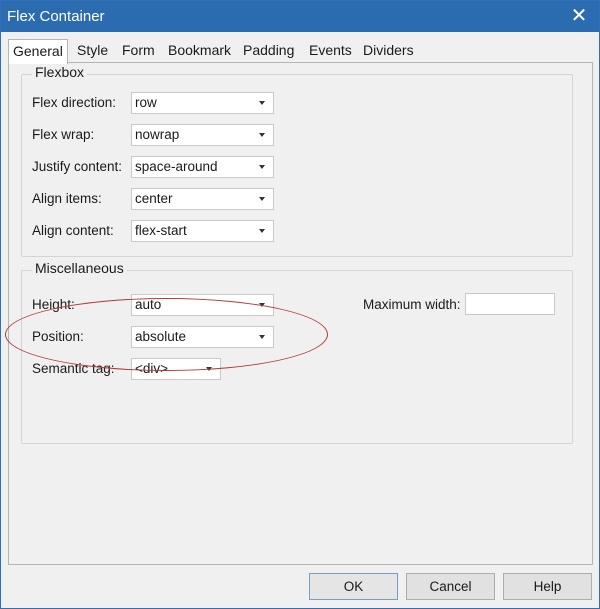 This screenshot has width=600, height=609. Describe the element at coordinates (412, 304) in the screenshot. I see `maximum-width-label: Maximum width:` at that location.